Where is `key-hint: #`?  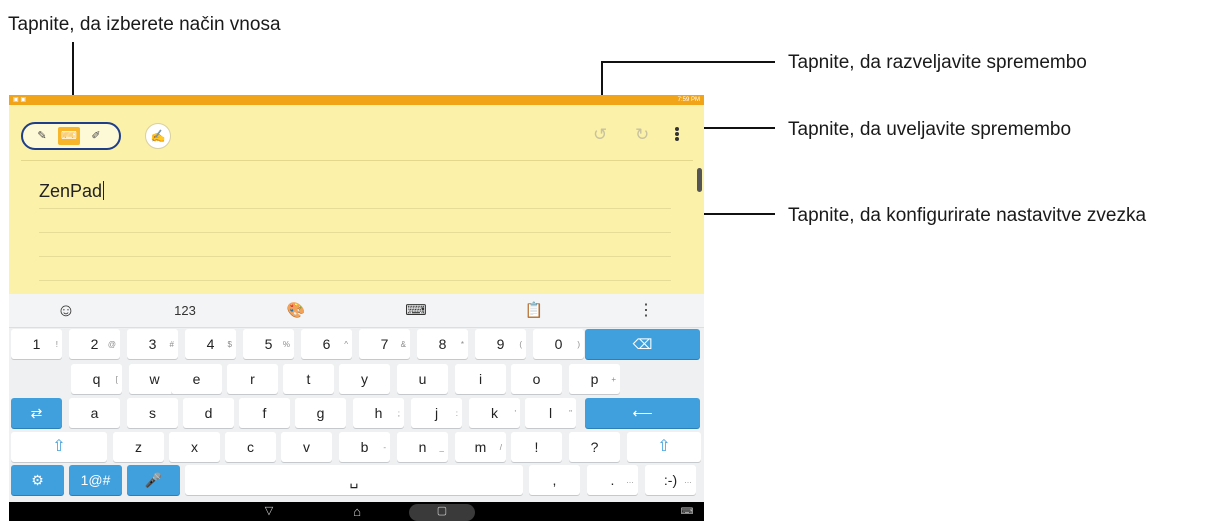
key-hint: # is located at coordinates (171, 344).